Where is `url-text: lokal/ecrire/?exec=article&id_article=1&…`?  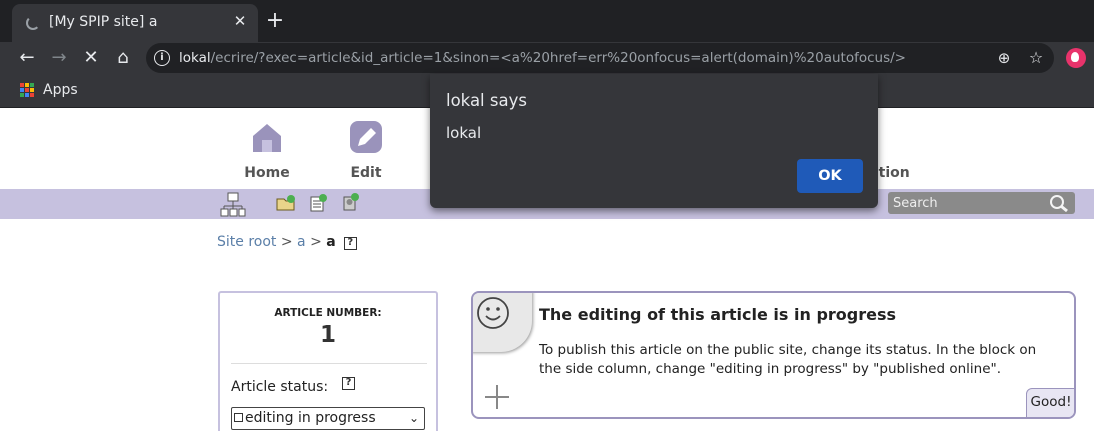 url-text: lokal/ecrire/?exec=article&id_article=1&… is located at coordinates (542, 58).